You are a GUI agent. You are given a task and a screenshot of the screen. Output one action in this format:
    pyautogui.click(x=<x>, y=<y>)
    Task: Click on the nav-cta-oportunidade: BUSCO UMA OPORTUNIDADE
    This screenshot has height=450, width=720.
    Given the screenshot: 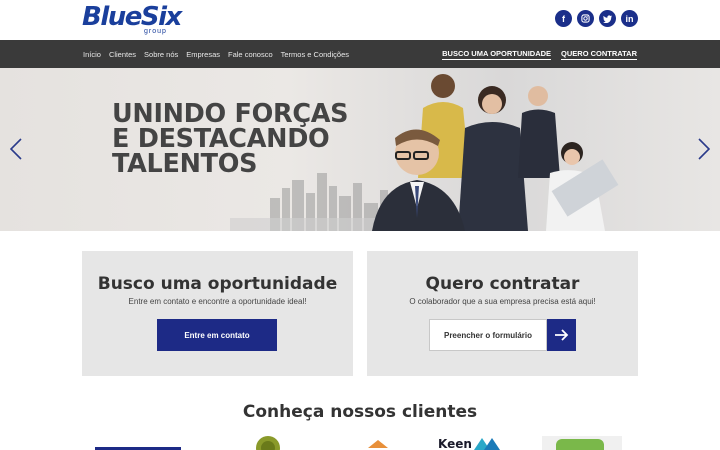 What is the action you would take?
    pyautogui.click(x=497, y=54)
    